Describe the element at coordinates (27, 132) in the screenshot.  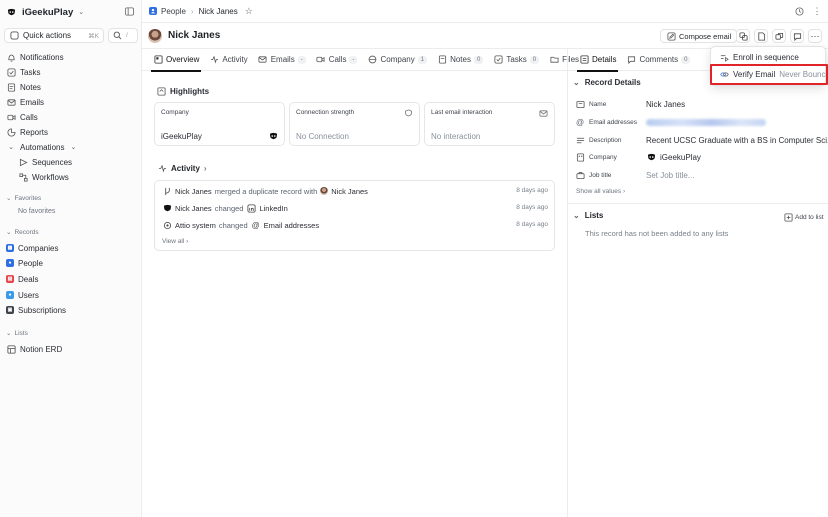
I see `sidebar-item-reports: Reports` at that location.